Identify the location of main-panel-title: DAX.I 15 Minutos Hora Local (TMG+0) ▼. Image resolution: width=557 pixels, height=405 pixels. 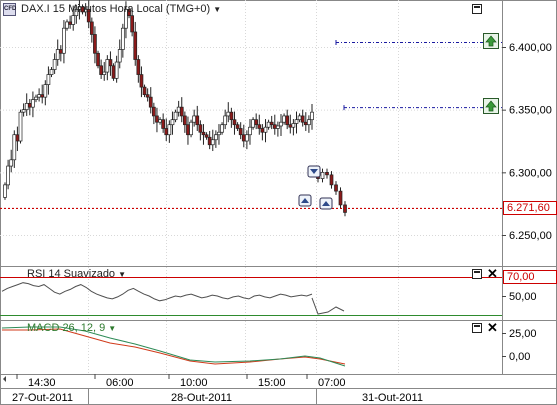
(121, 9).